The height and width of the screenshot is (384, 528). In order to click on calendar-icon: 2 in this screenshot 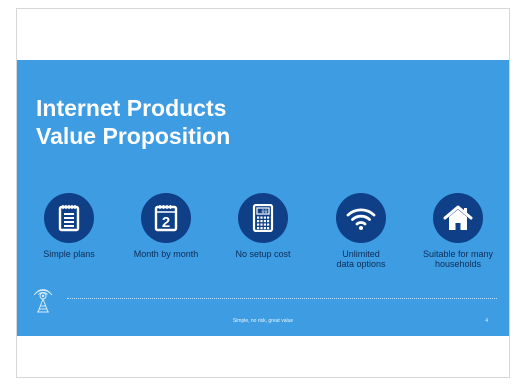, I will do `click(166, 218)`.